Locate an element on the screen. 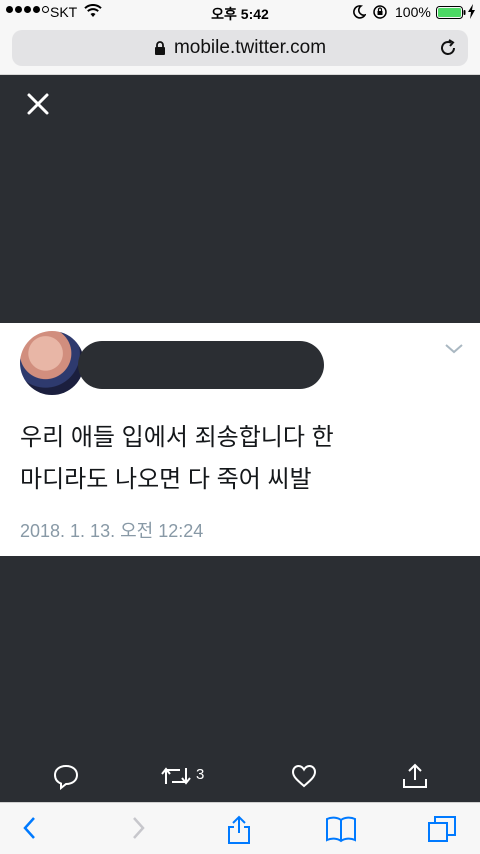 The image size is (480, 854). reload-icon is located at coordinates (448, 48).